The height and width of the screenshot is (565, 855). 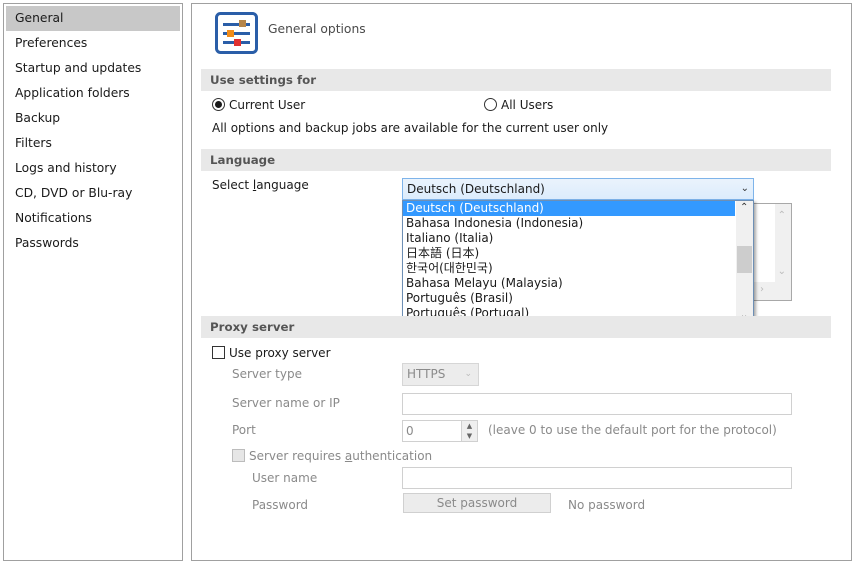 I want to click on label-text: Select, so click(x=232, y=185).